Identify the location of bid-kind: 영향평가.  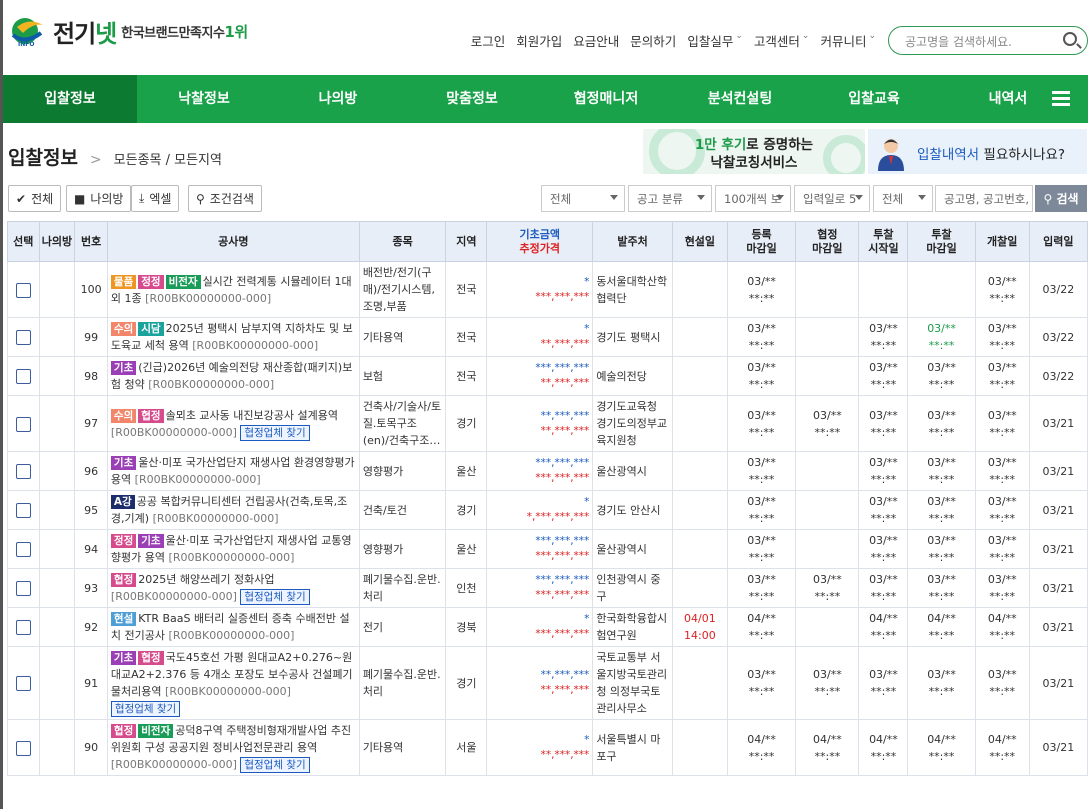
(402, 549).